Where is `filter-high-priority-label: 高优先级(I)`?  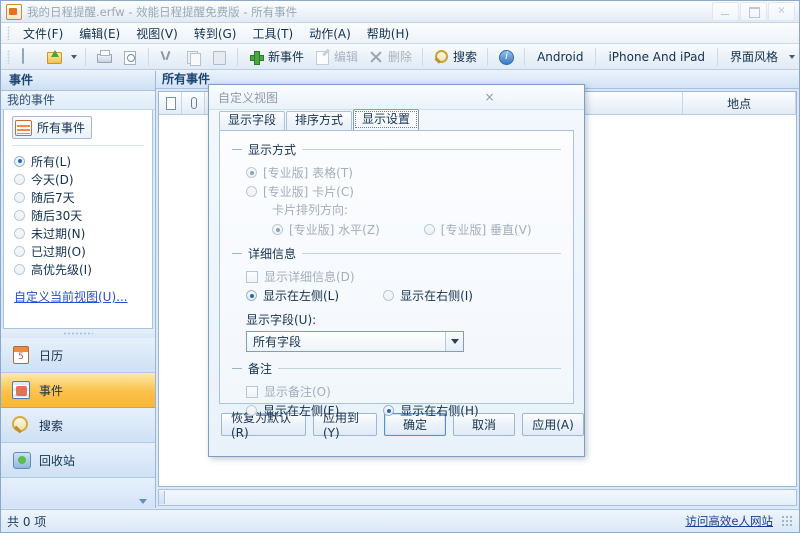
filter-high-priority-label: 高优先级(I) is located at coordinates (61, 269).